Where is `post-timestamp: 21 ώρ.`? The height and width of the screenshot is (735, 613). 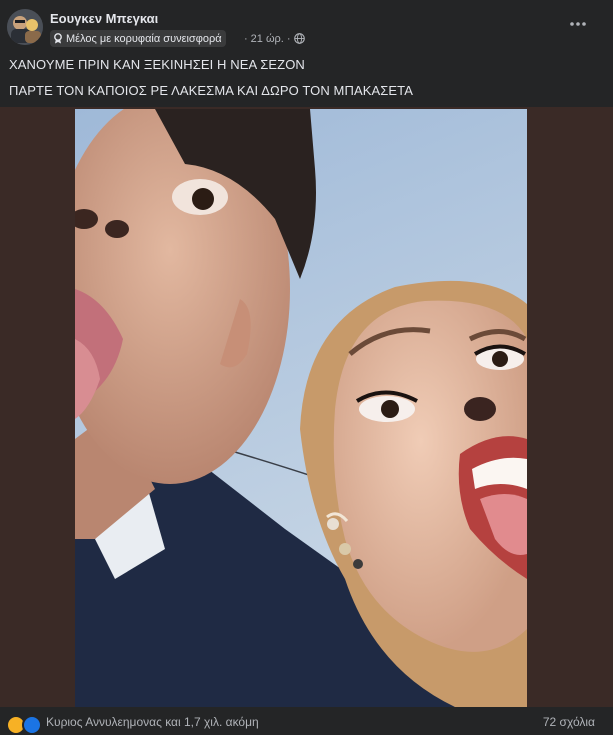
post-timestamp: 21 ώρ. is located at coordinates (267, 39).